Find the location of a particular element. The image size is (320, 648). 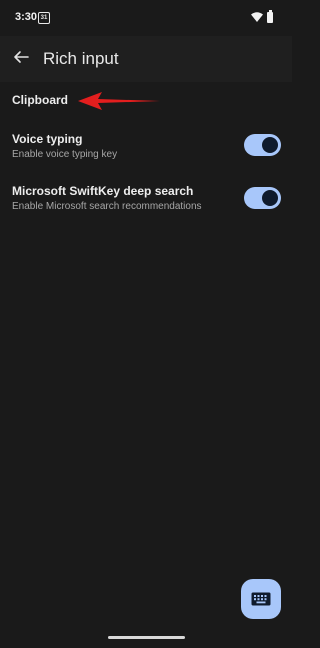

page-title: Rich input is located at coordinates (81, 58).